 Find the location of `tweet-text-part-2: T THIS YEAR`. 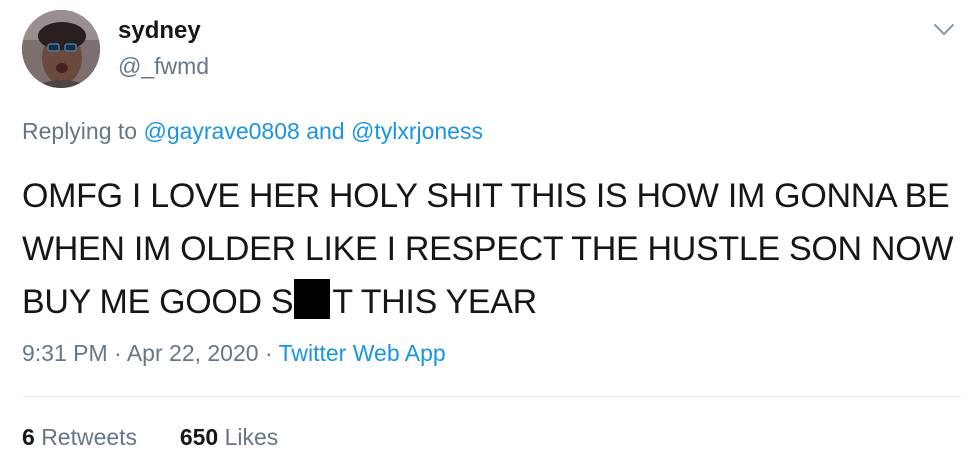

tweet-text-part-2: T THIS YEAR is located at coordinates (434, 302).